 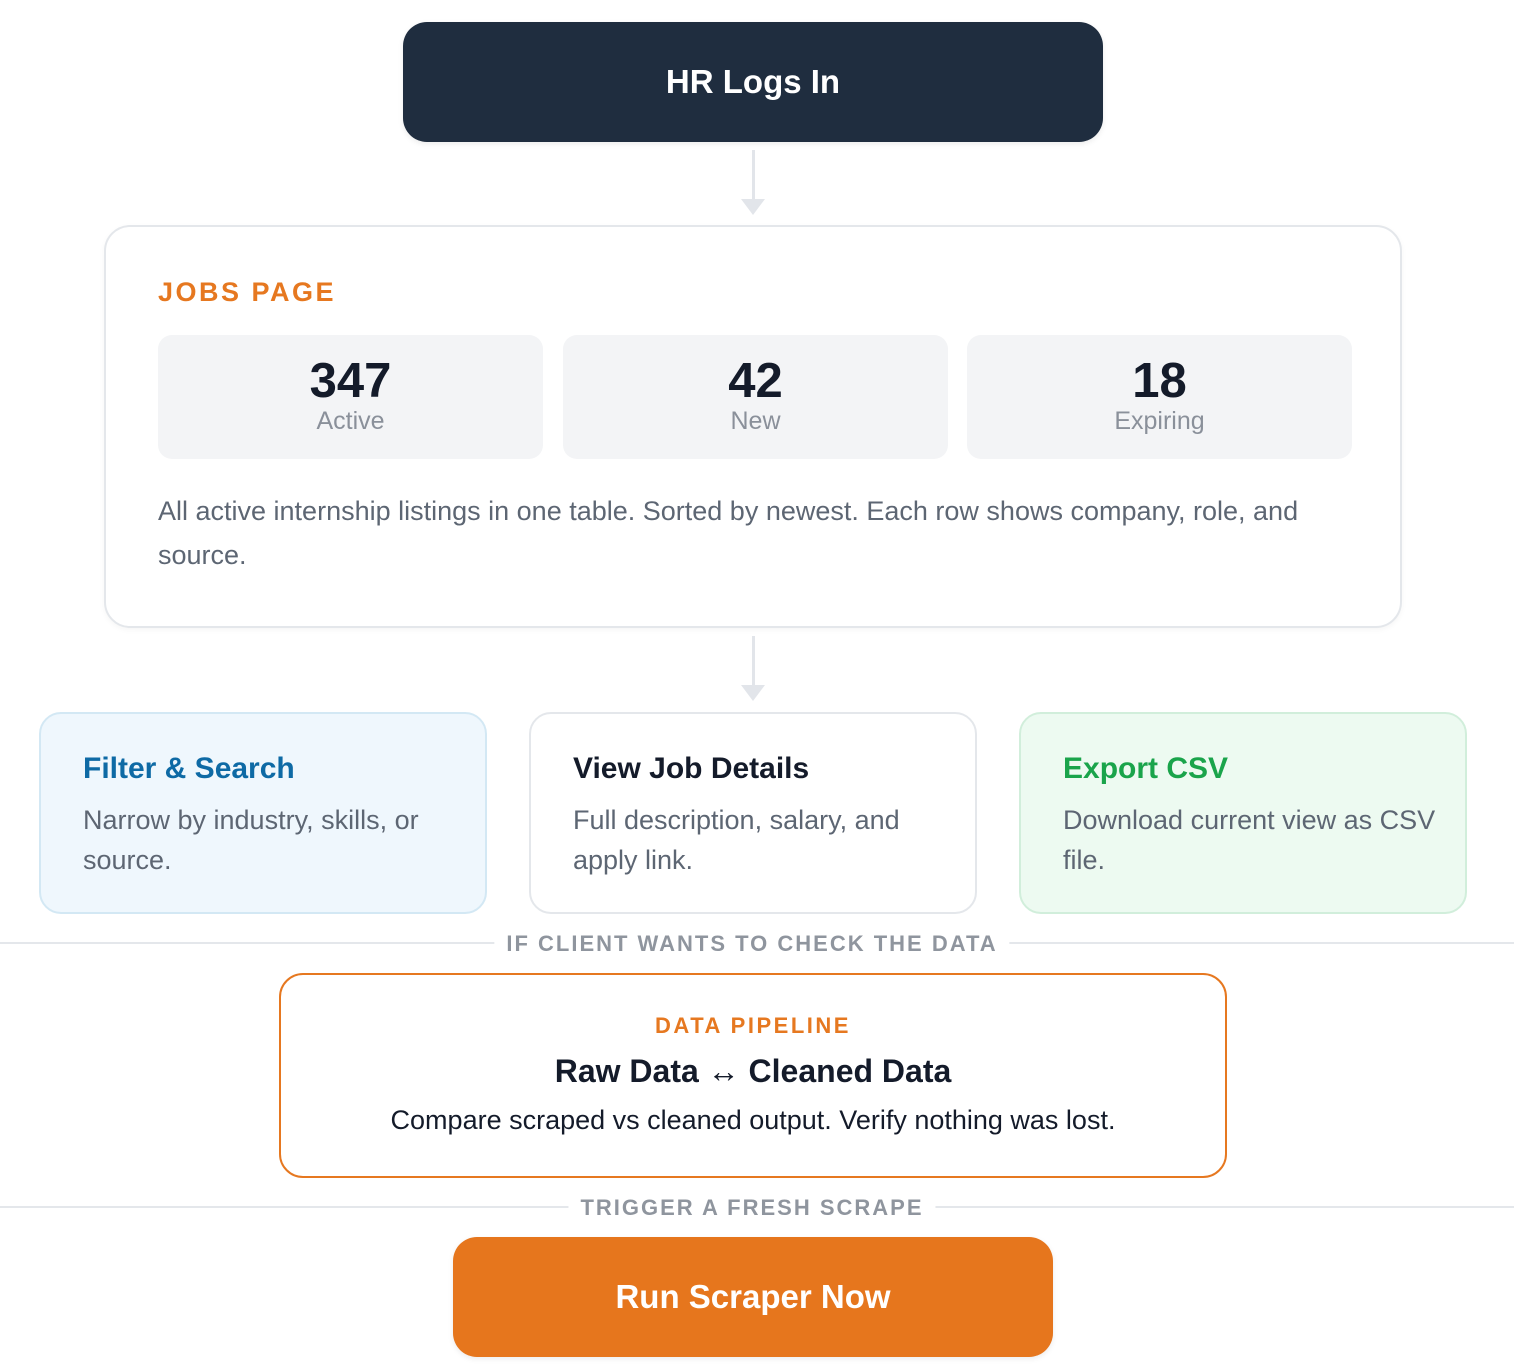 What do you see at coordinates (753, 1297) in the screenshot?
I see `run-scraper-button: Run Scraper Now` at bounding box center [753, 1297].